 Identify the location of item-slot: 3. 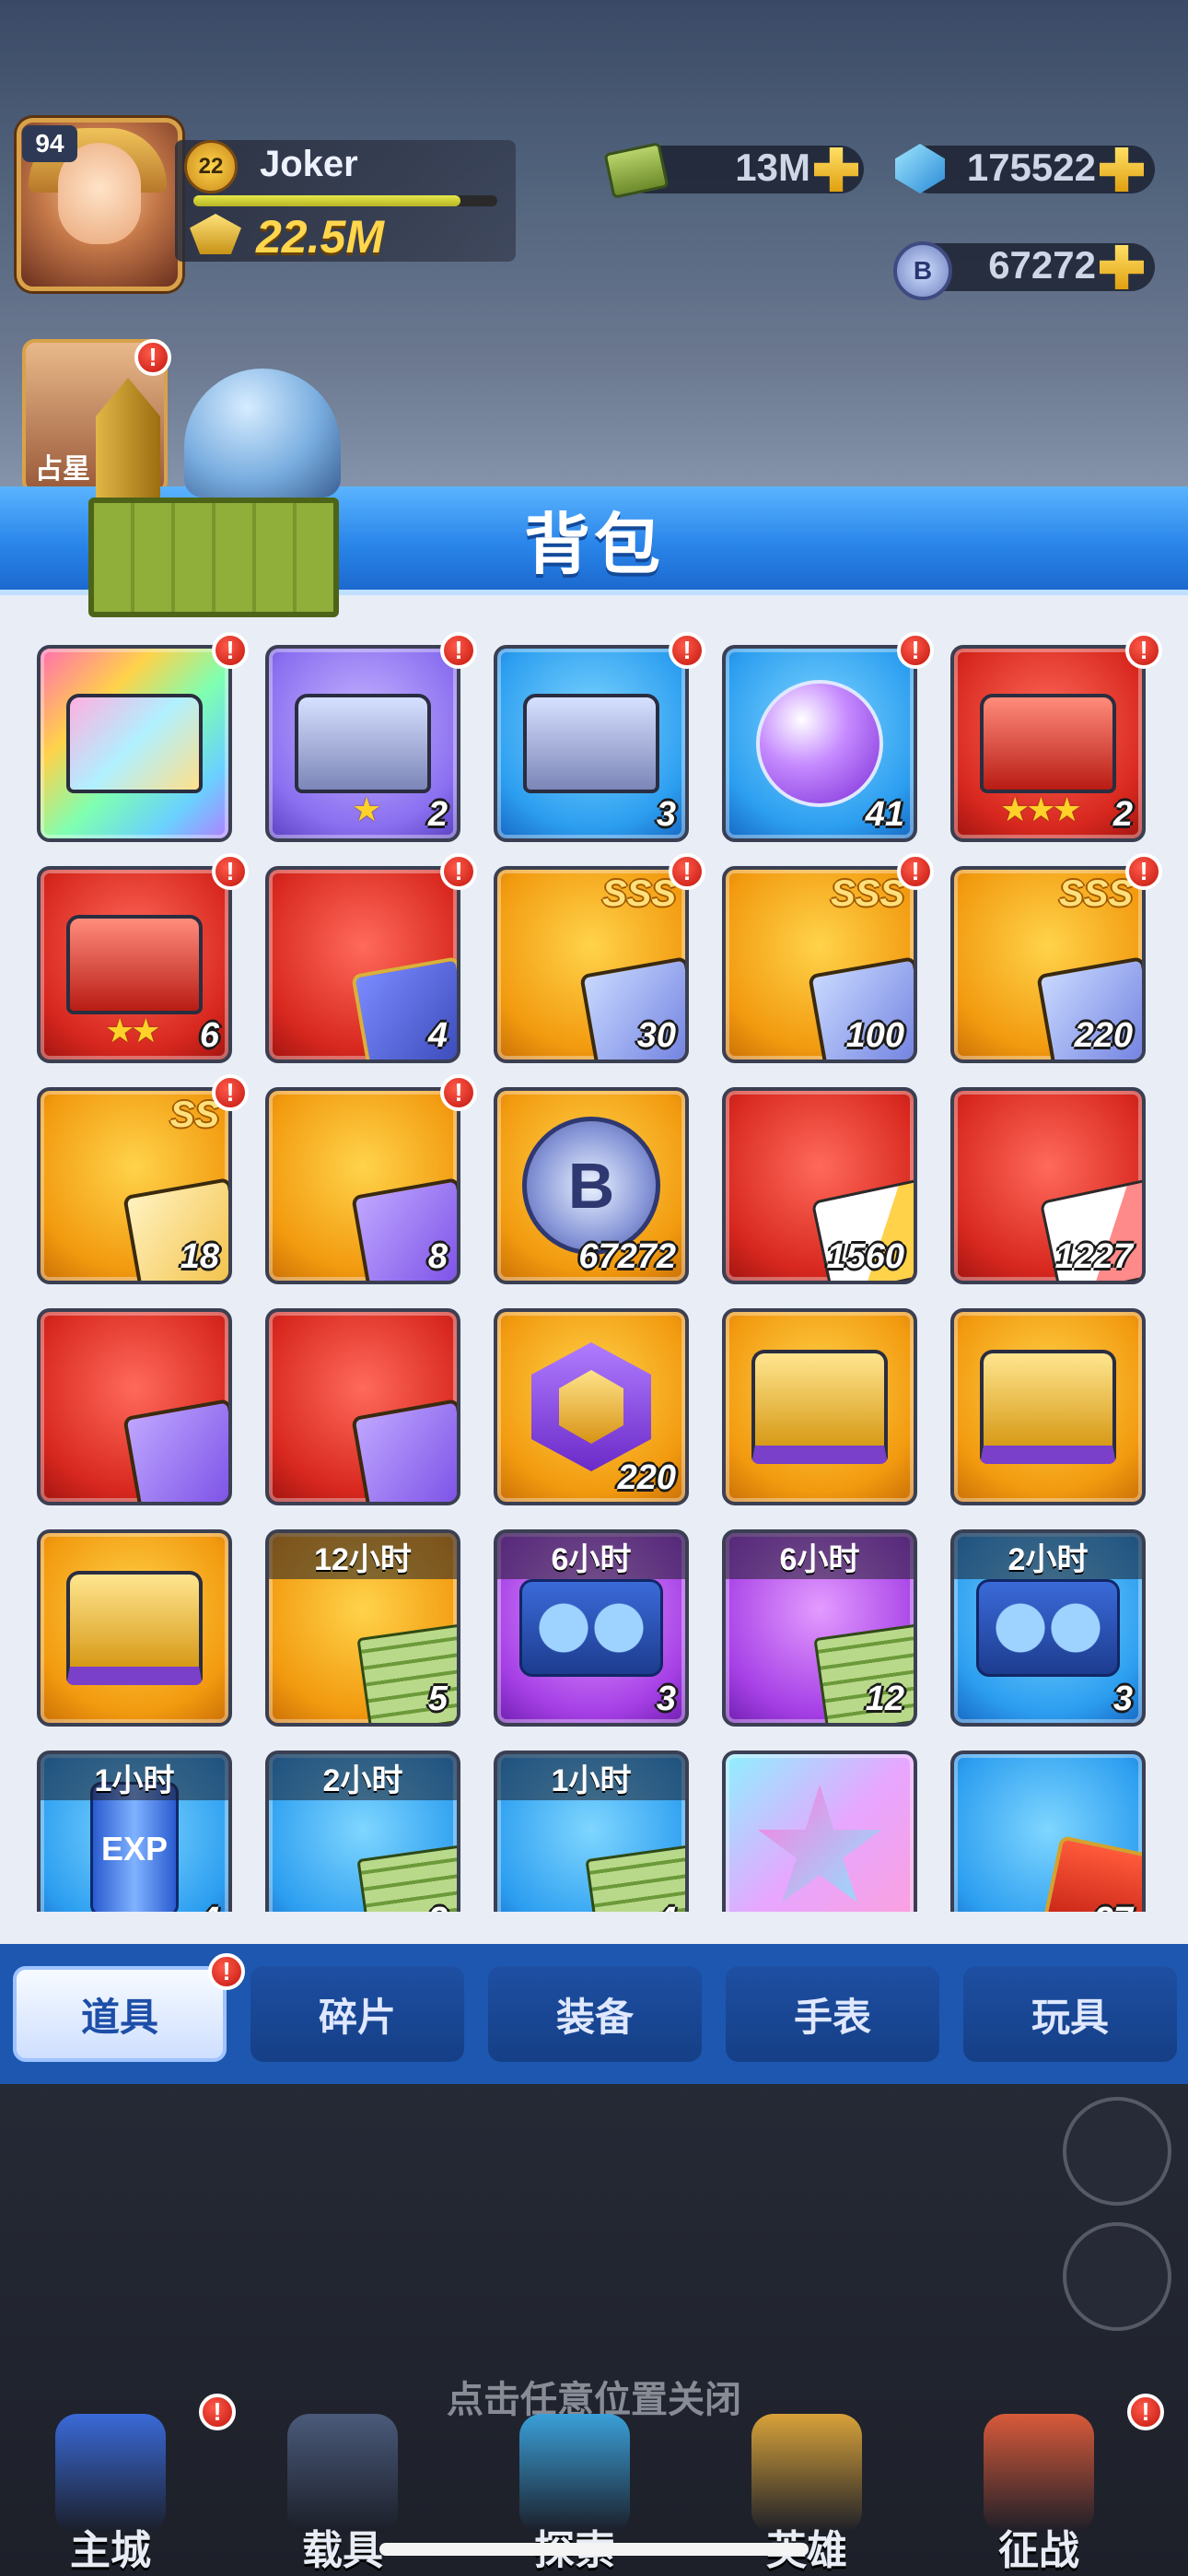
(591, 743).